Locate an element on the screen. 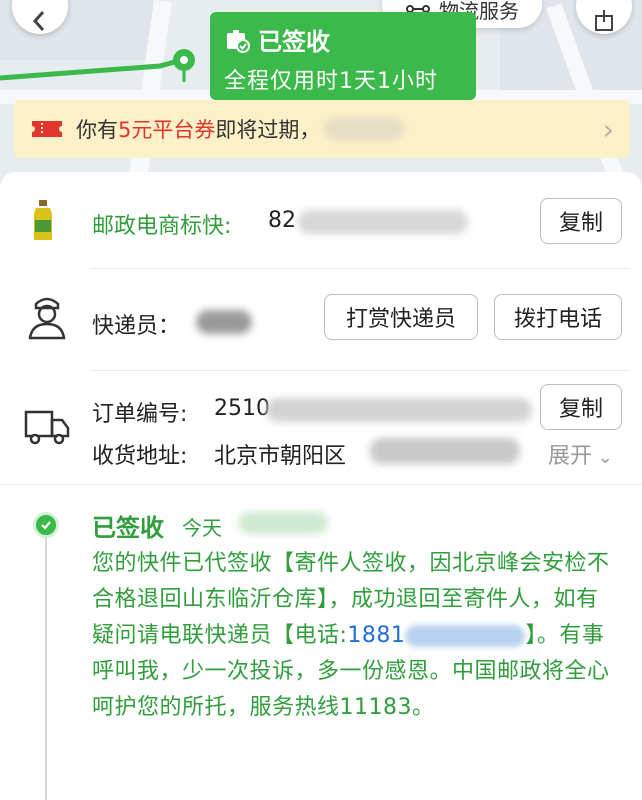 The width and height of the screenshot is (642, 800). timeline-dot is located at coordinates (46, 525).